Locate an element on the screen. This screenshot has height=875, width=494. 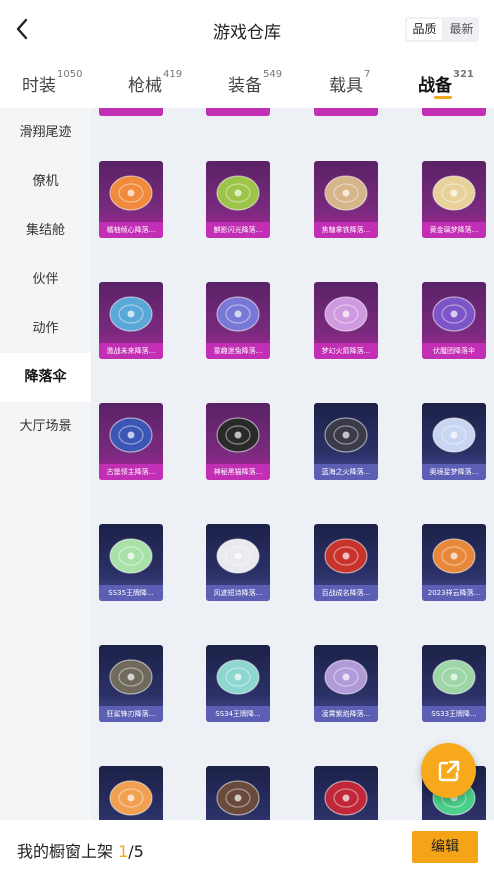
tab-label: 装备 is located at coordinates (245, 86).